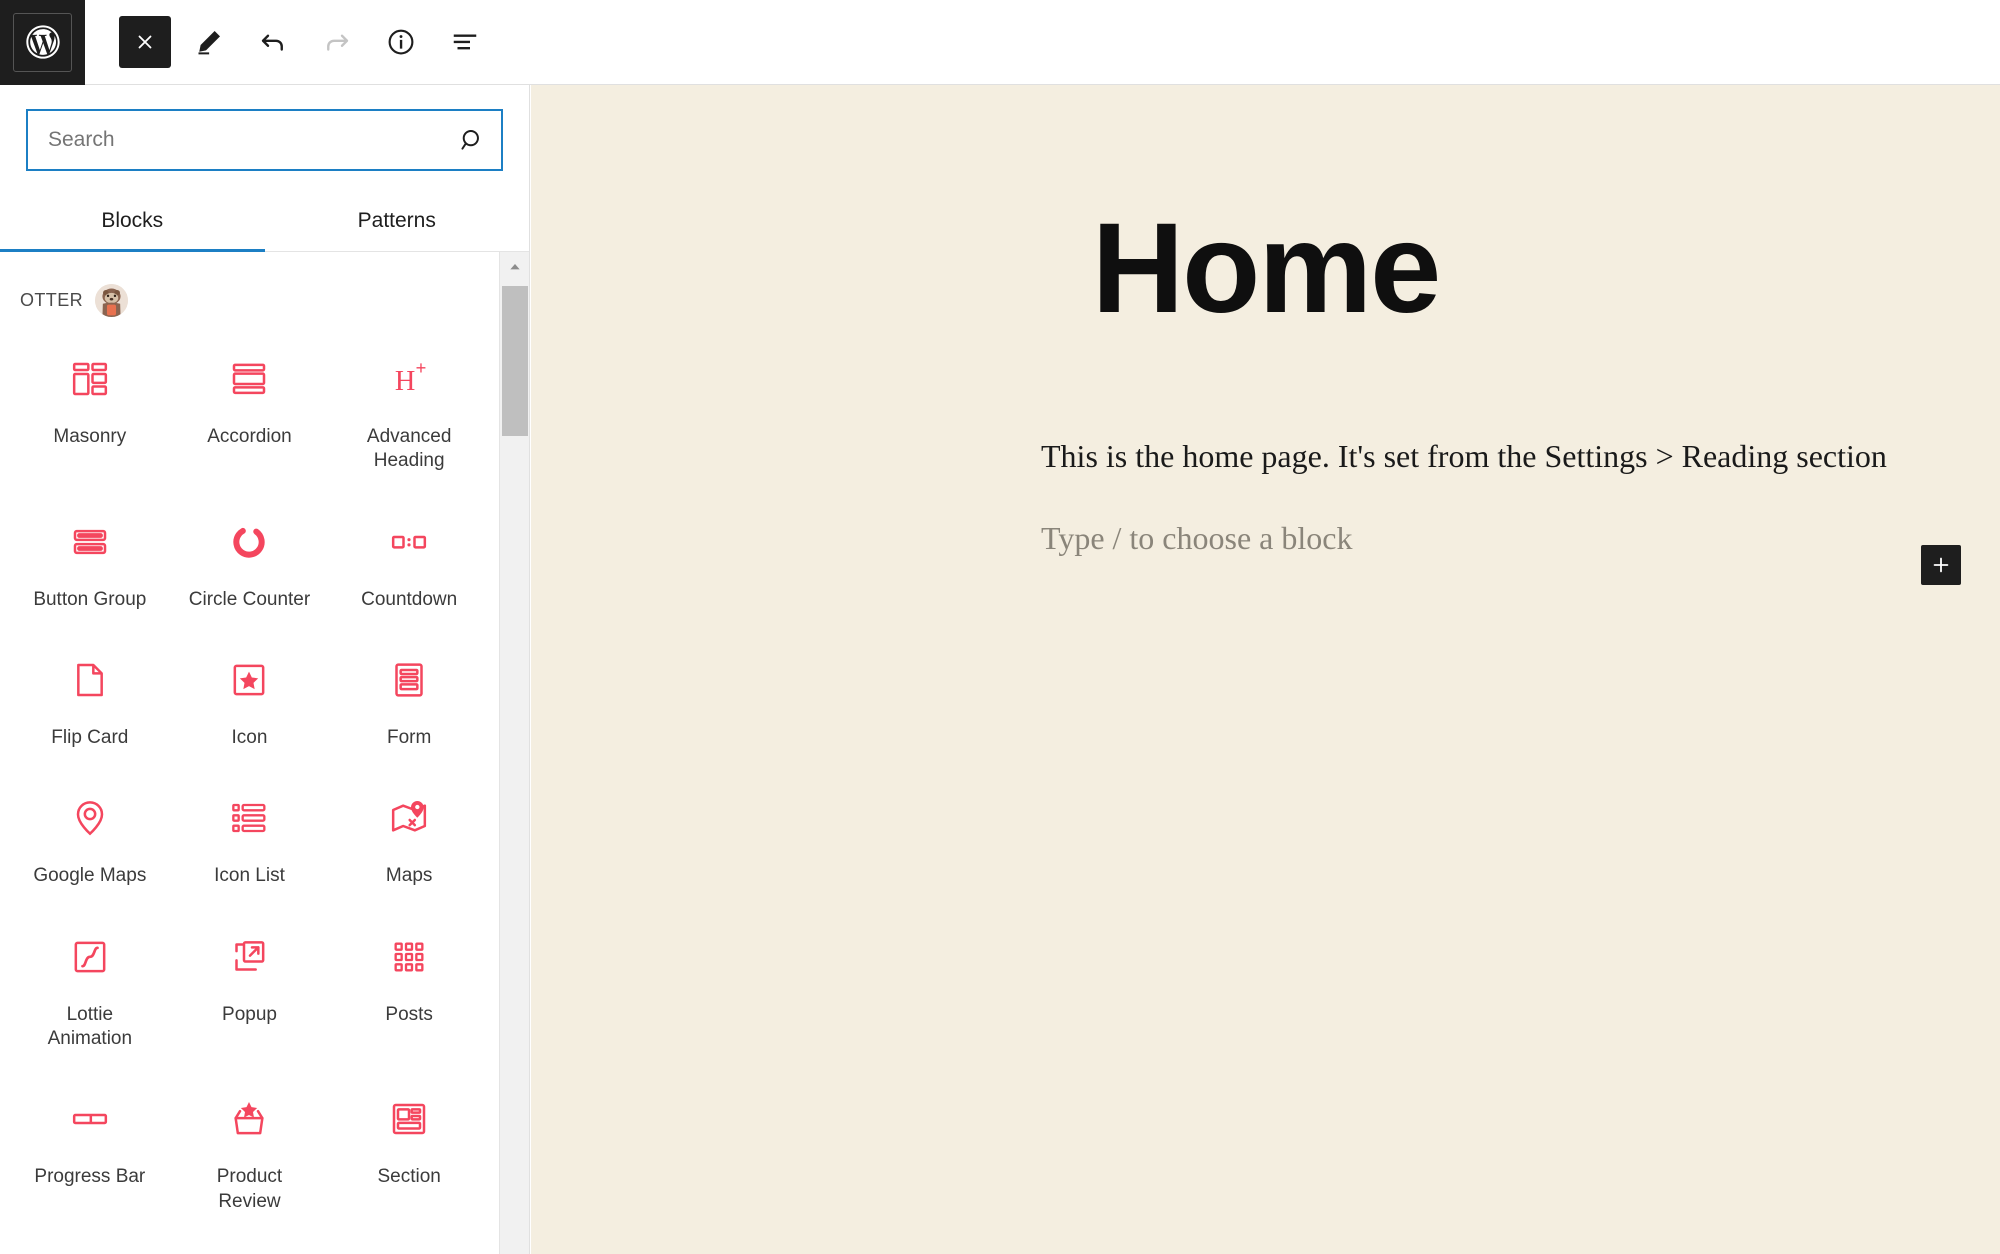  What do you see at coordinates (409, 1014) in the screenshot?
I see `block-label: Posts` at bounding box center [409, 1014].